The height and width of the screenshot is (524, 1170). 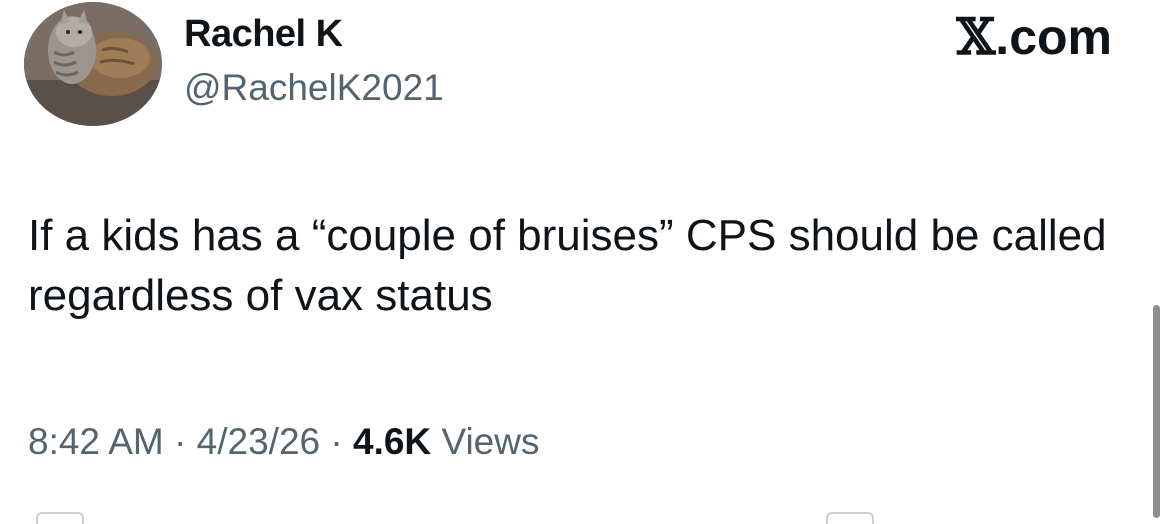 I want to click on scrollbar, so click(x=1156, y=411).